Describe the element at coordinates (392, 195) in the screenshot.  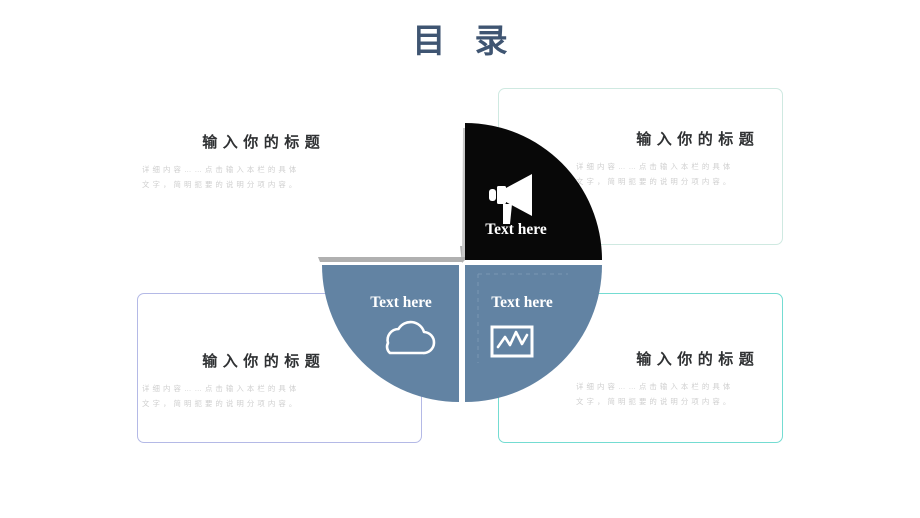
I see `pie-slice-top-left` at that location.